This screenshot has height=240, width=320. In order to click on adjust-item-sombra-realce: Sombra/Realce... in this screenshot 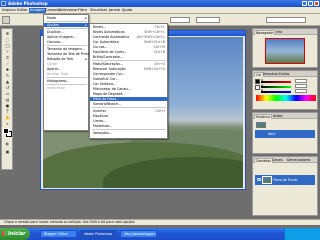, I will do `click(129, 104)`.